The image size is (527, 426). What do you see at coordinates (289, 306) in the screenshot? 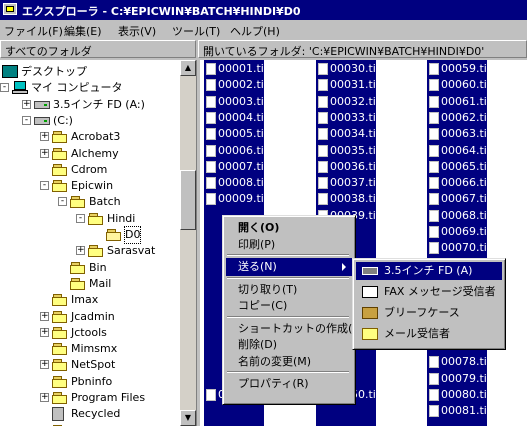
I see `context-menu-item: コピー(C)` at bounding box center [289, 306].